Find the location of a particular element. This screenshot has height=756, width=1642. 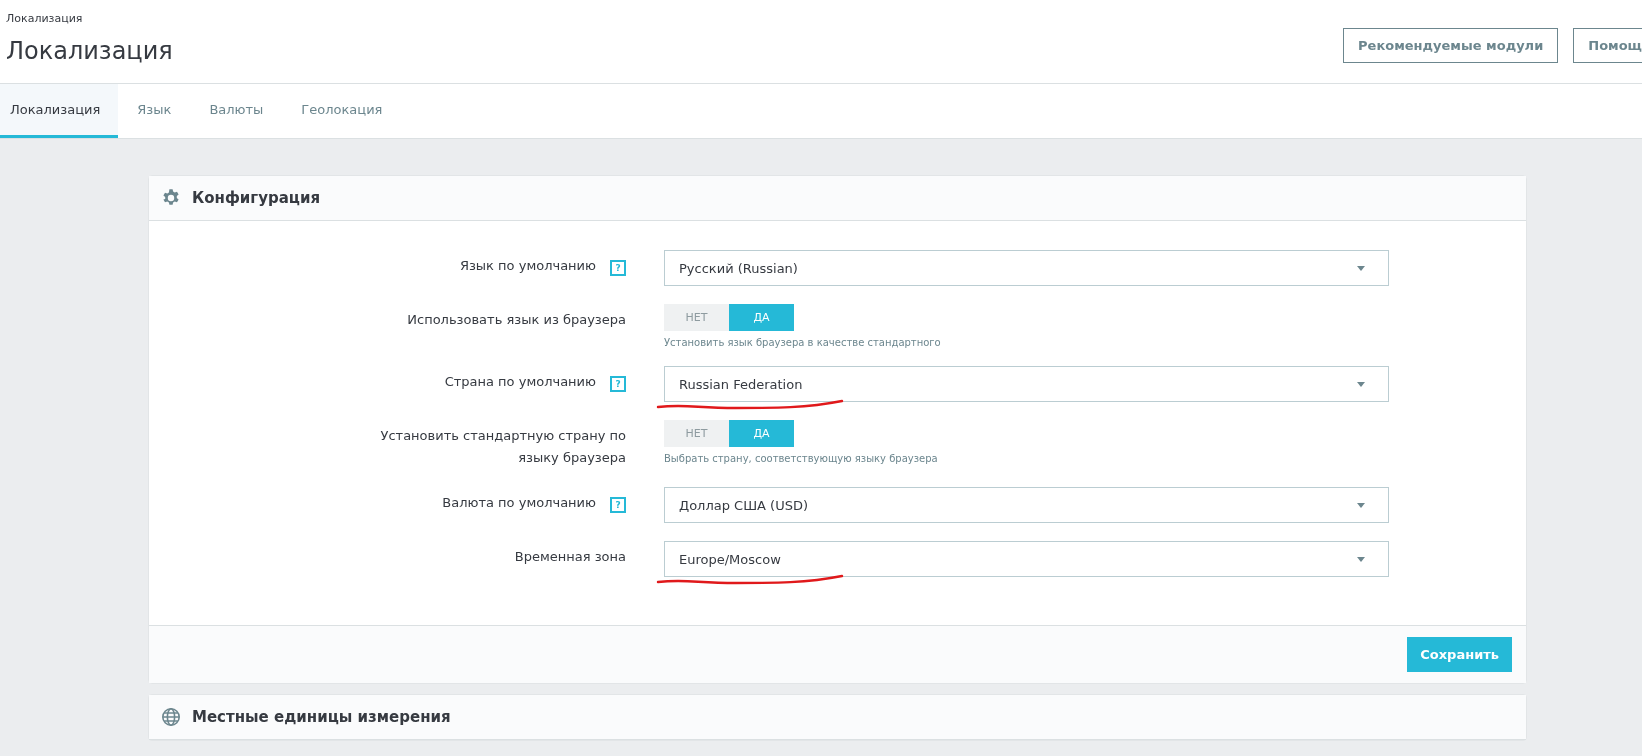

save-button: Сохранить is located at coordinates (1459, 655).